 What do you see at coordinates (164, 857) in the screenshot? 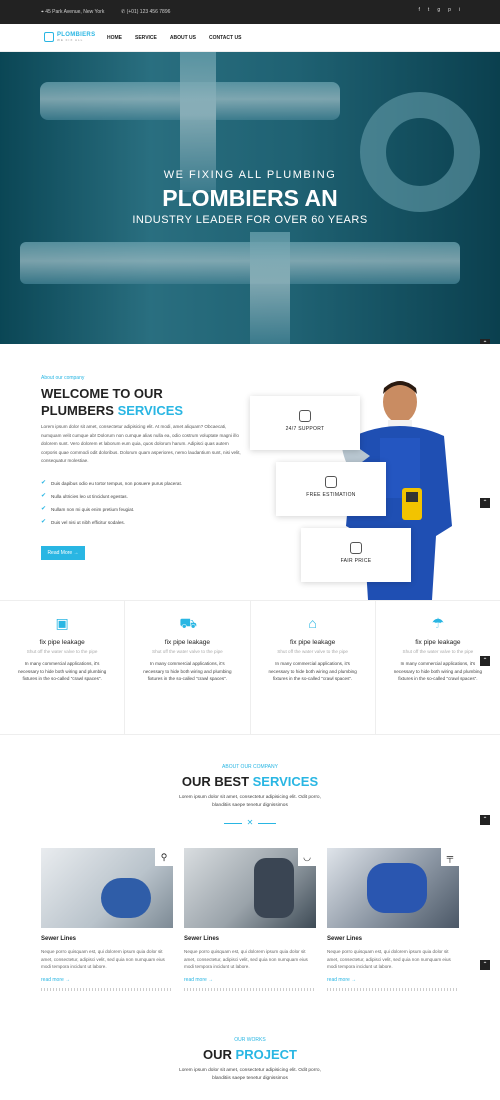
I see `shower-icon: ⚲` at bounding box center [164, 857].